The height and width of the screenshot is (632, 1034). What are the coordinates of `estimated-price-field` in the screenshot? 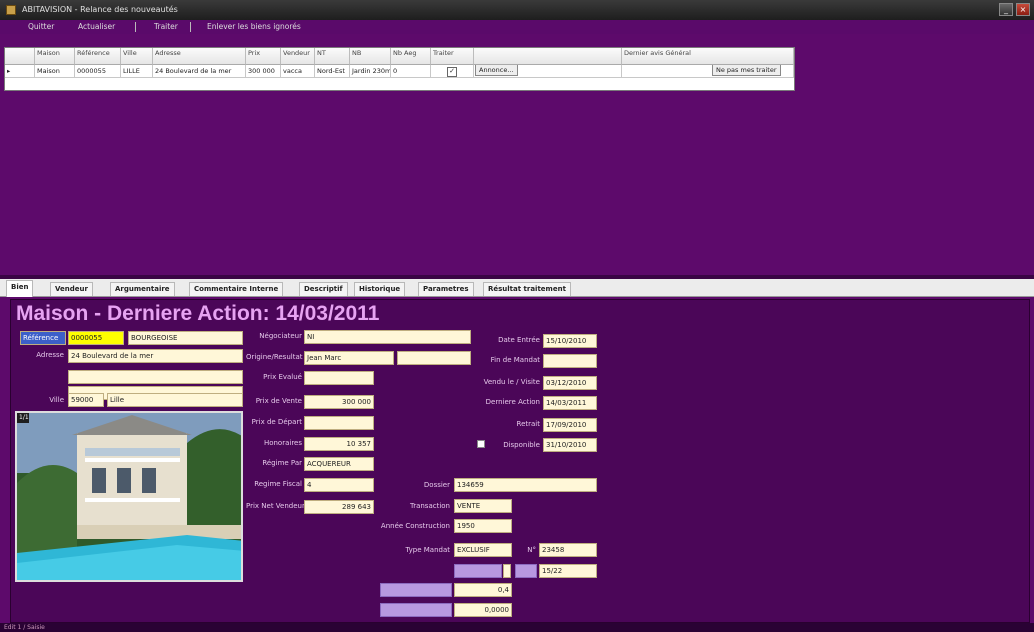 It's located at (339, 378).